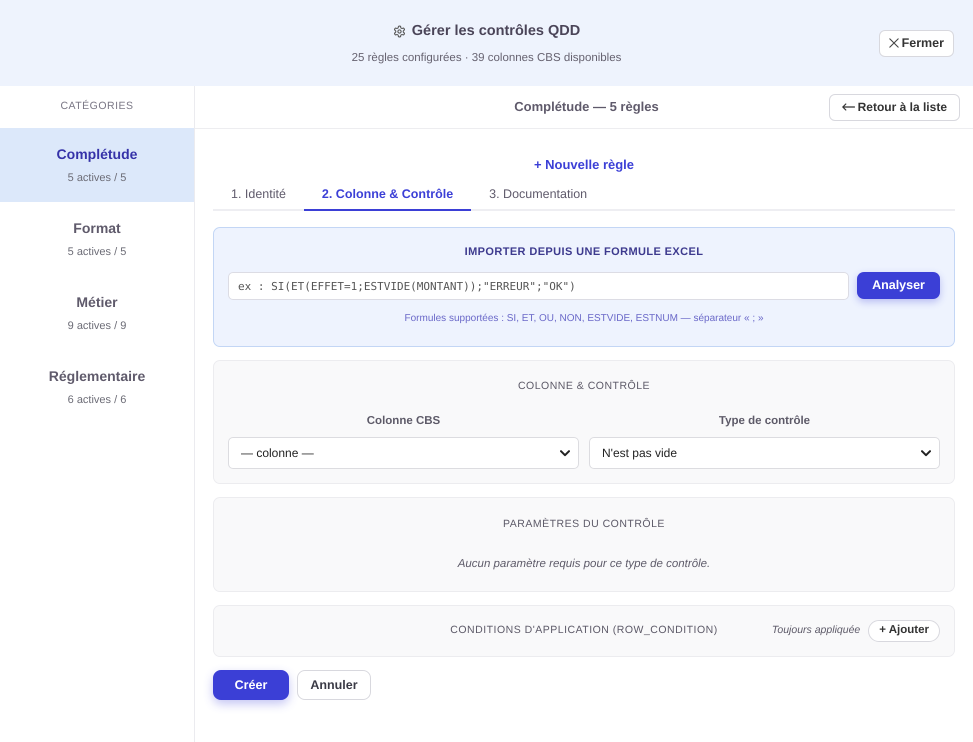 The height and width of the screenshot is (742, 973). I want to click on category-name: Complétude, so click(97, 153).